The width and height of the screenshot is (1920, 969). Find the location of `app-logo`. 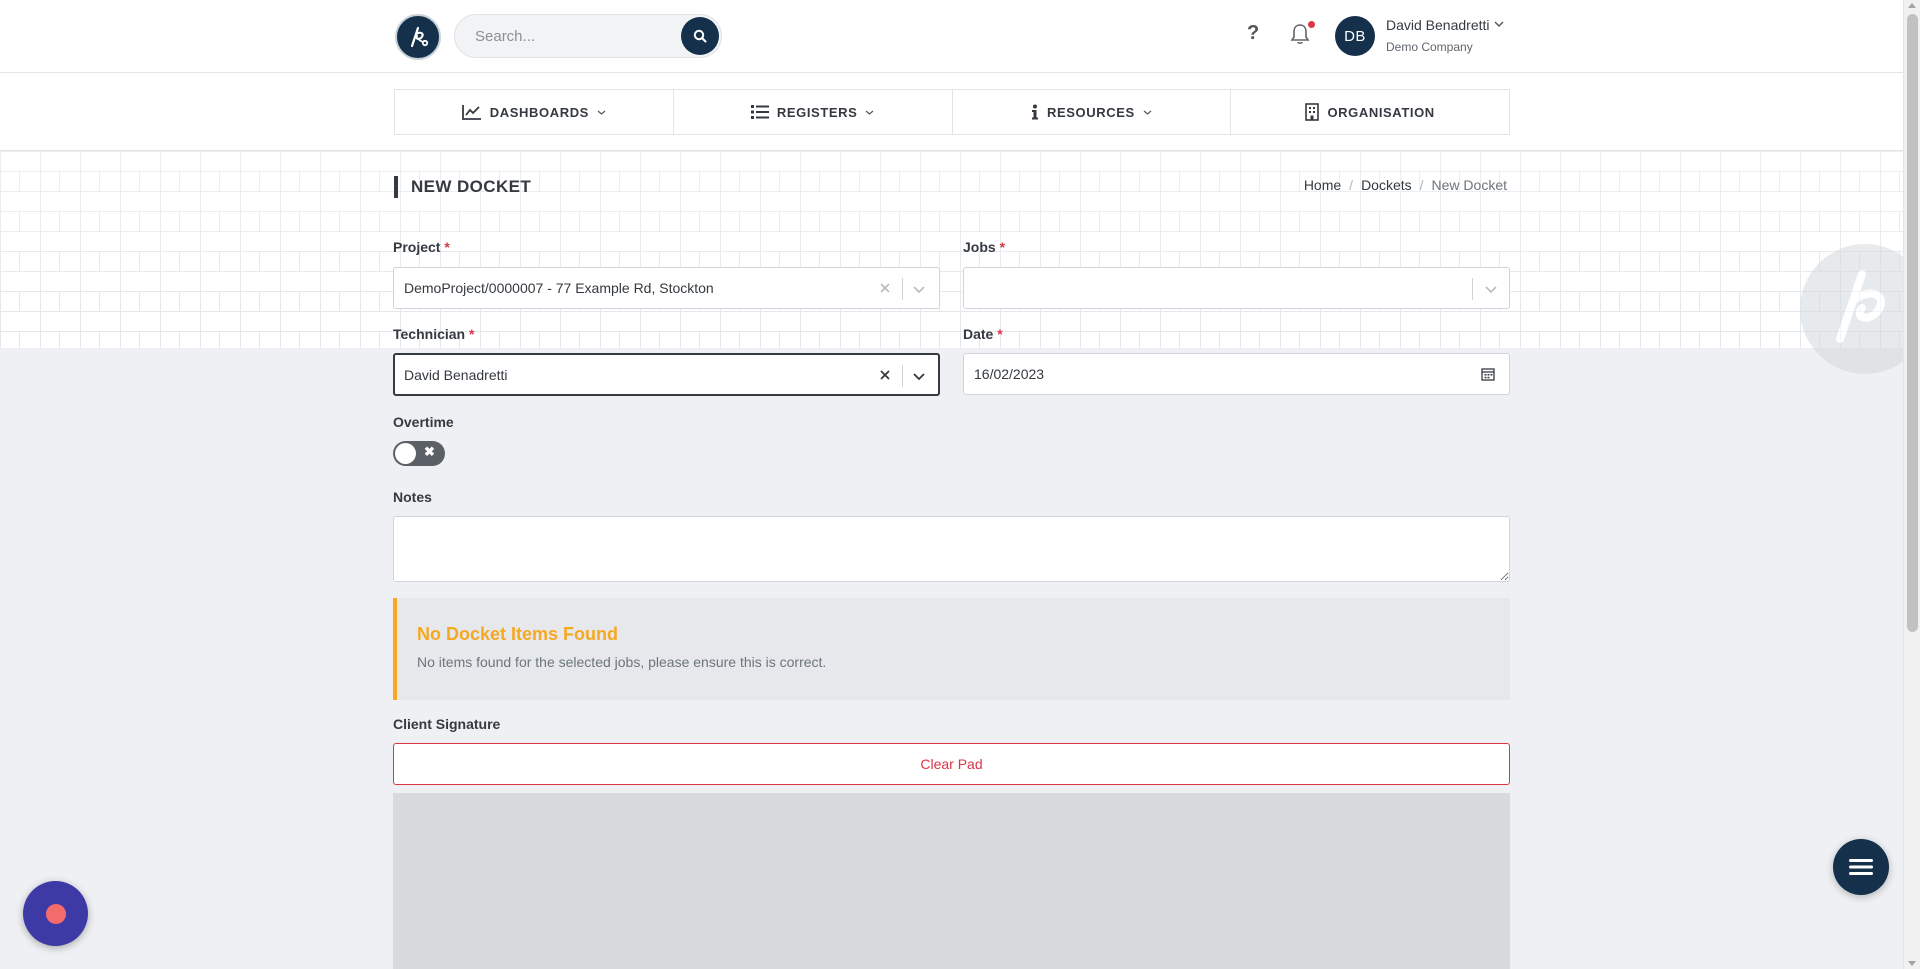

app-logo is located at coordinates (418, 37).